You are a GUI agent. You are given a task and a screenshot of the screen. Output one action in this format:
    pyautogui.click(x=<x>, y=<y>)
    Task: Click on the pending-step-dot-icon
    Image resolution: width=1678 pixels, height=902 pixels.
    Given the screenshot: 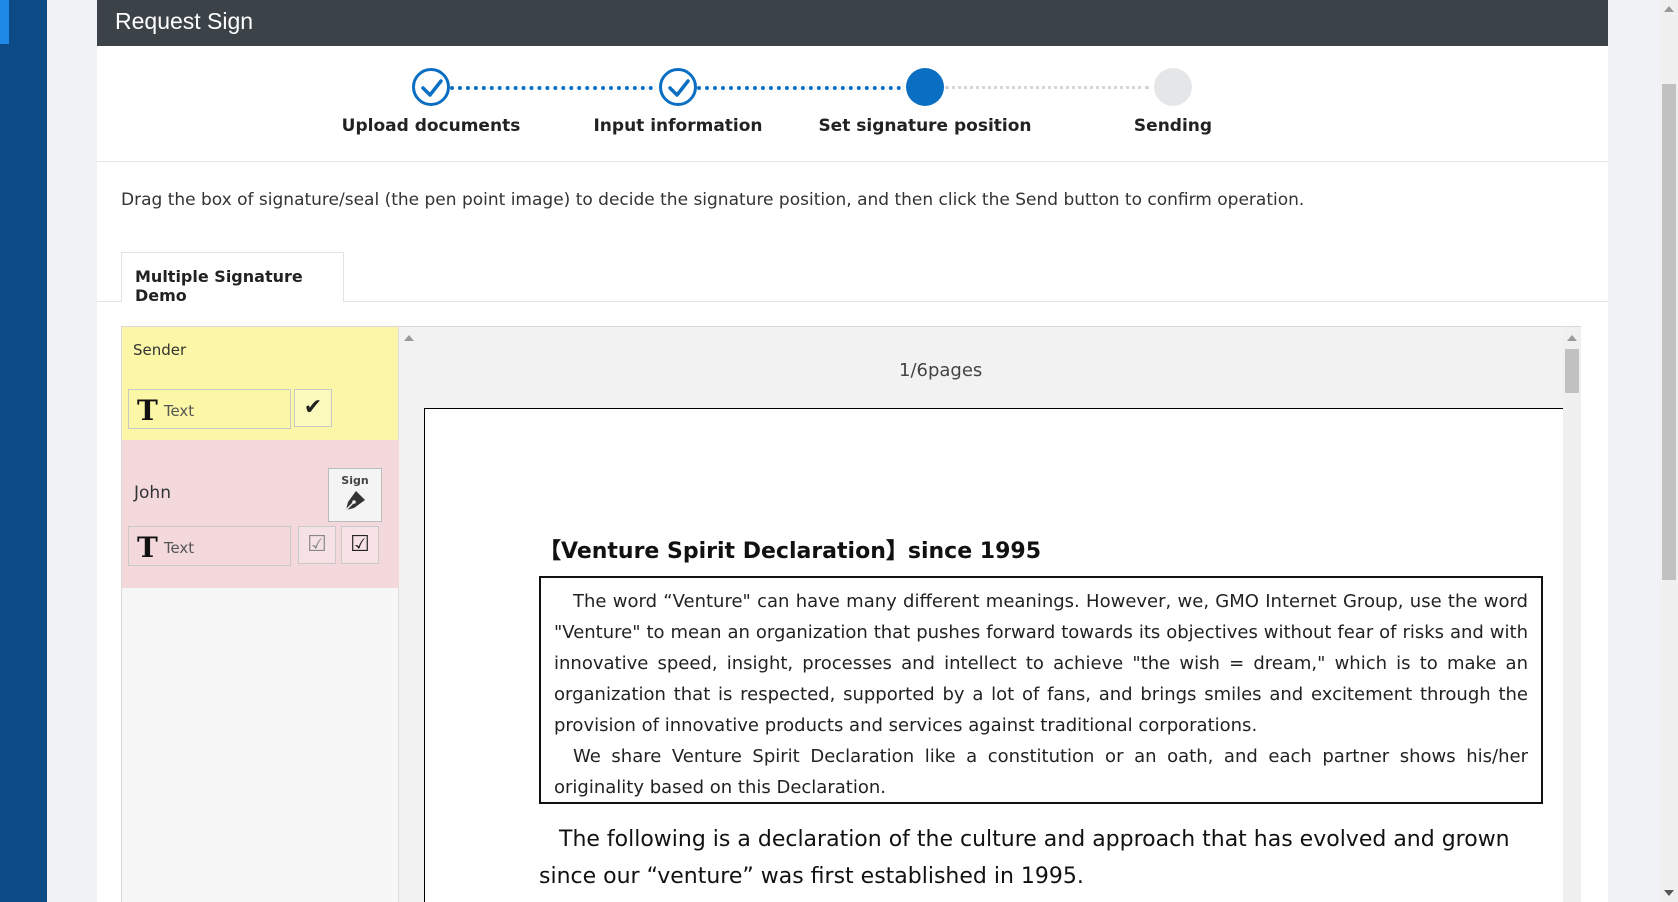 What is the action you would take?
    pyautogui.click(x=1173, y=87)
    